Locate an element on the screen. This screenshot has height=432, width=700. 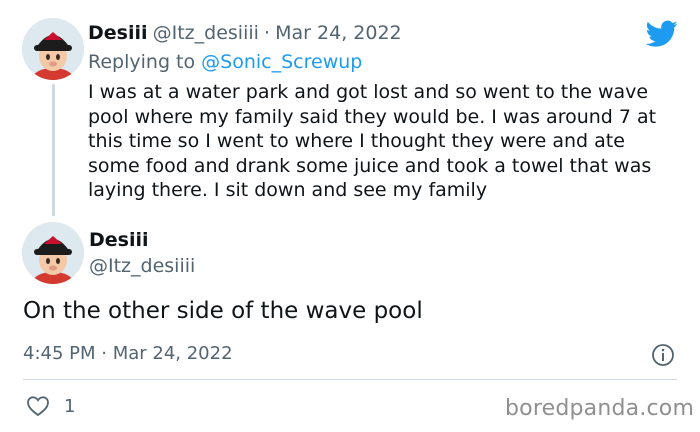
twitter-bird-icon is located at coordinates (661, 34).